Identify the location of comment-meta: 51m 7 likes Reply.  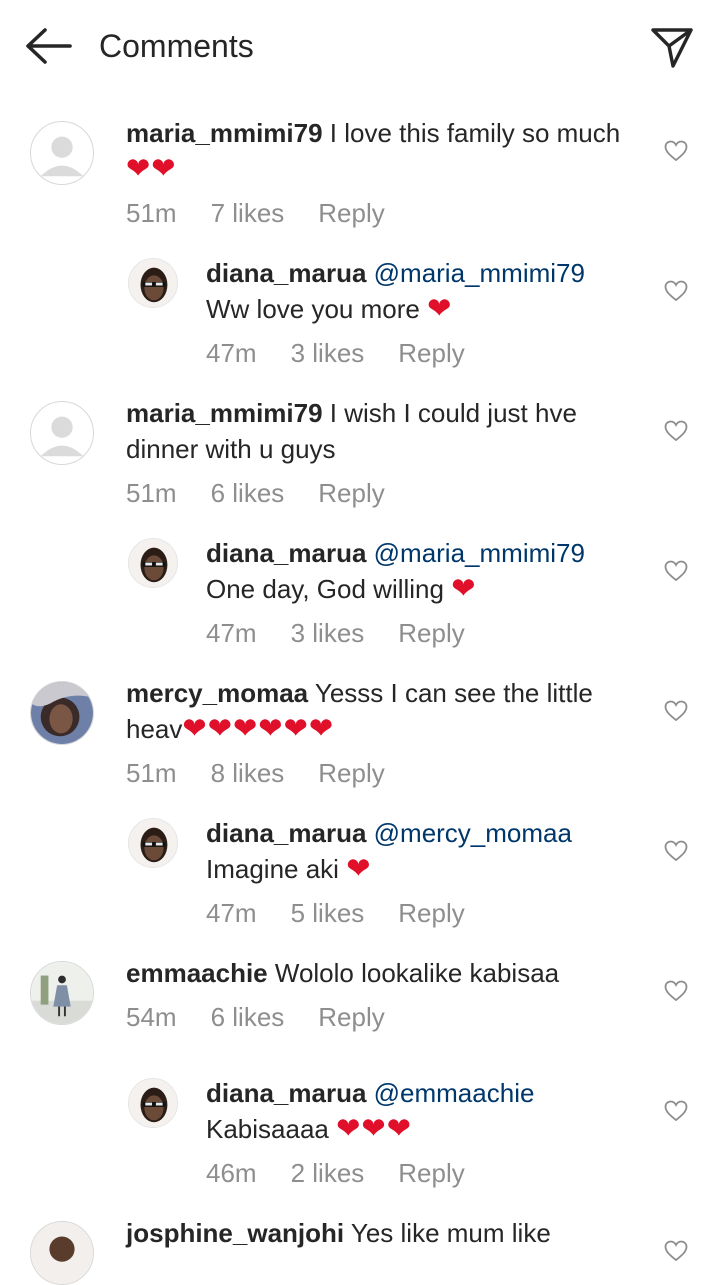
(255, 213).